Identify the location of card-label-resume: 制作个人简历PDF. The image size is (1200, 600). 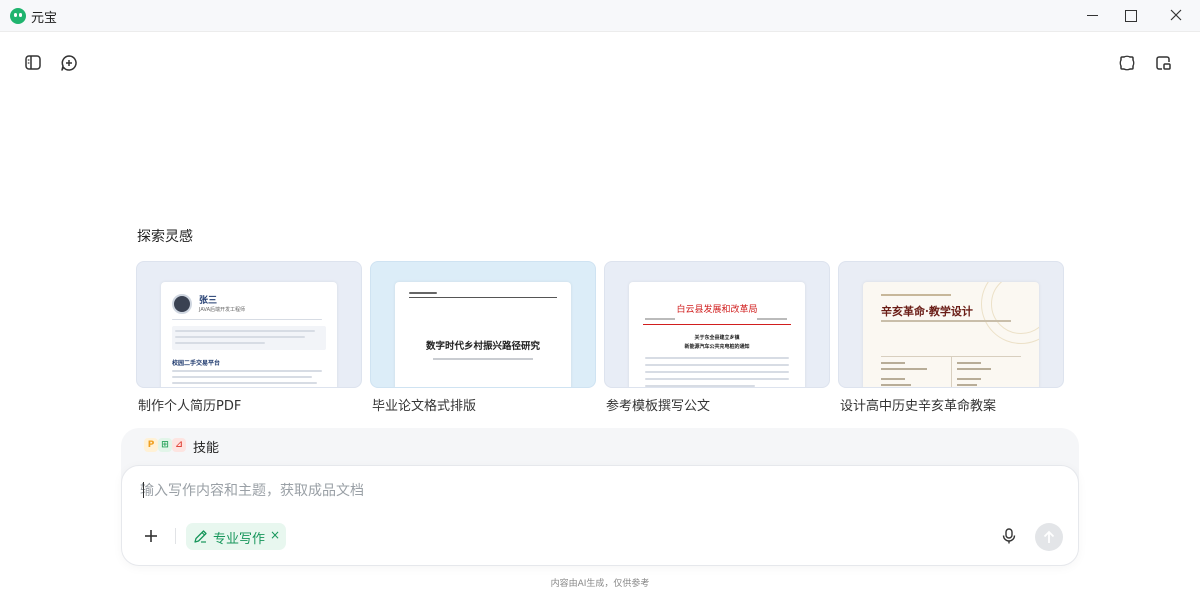
(189, 404).